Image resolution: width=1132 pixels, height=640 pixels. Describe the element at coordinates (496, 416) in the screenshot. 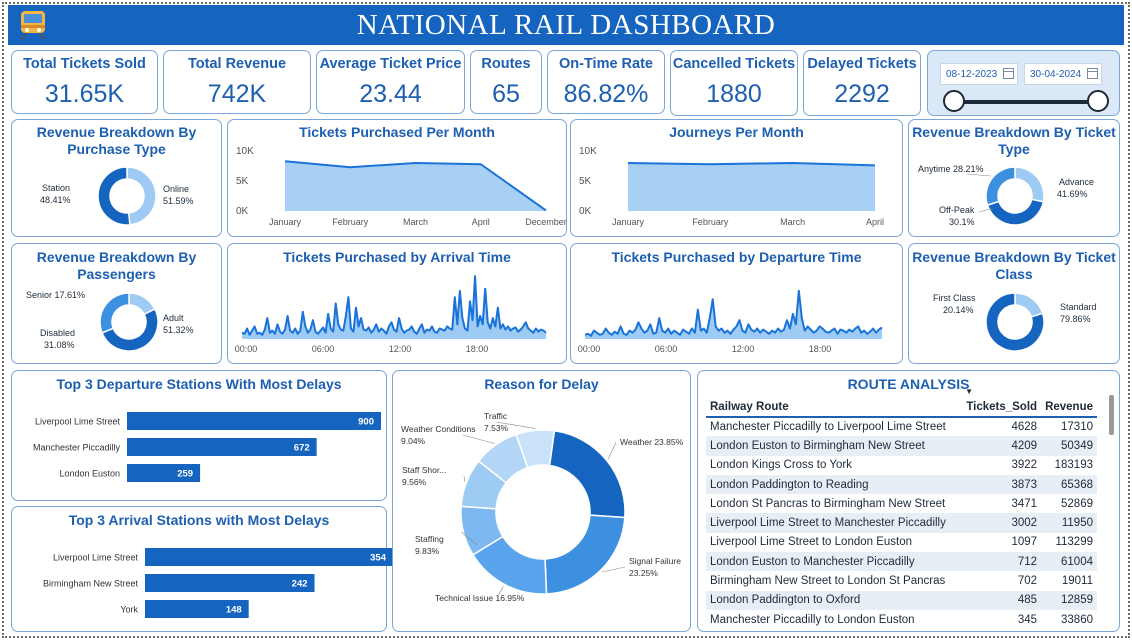

I see `slice-label: Traffic` at that location.